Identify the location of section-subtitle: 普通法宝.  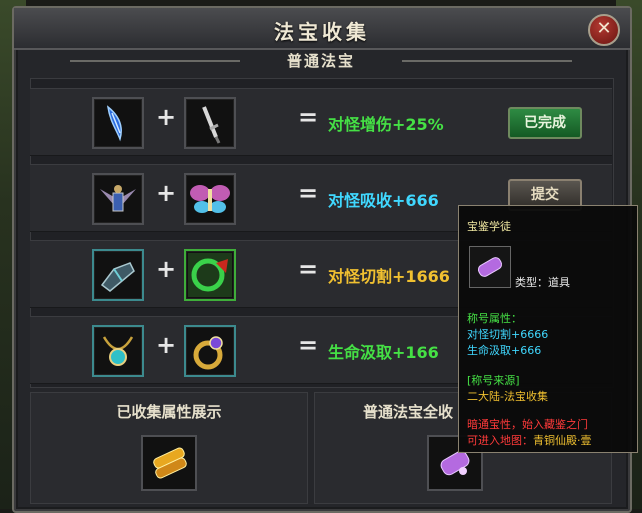
(320, 61).